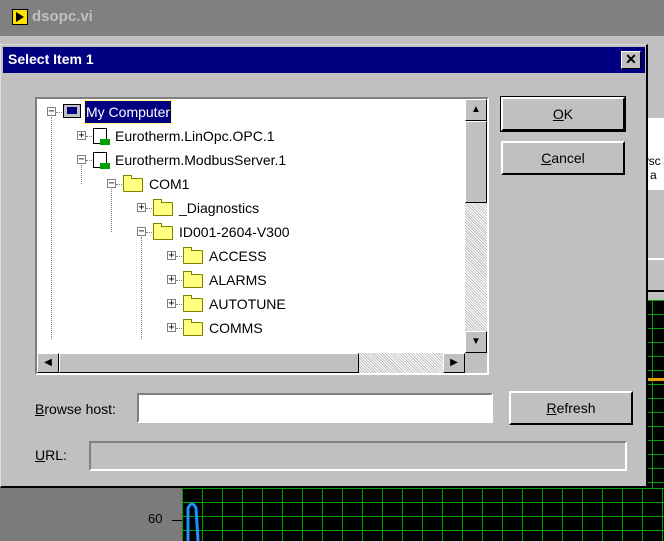  I want to click on horizontal-scroll-thumb, so click(209, 363).